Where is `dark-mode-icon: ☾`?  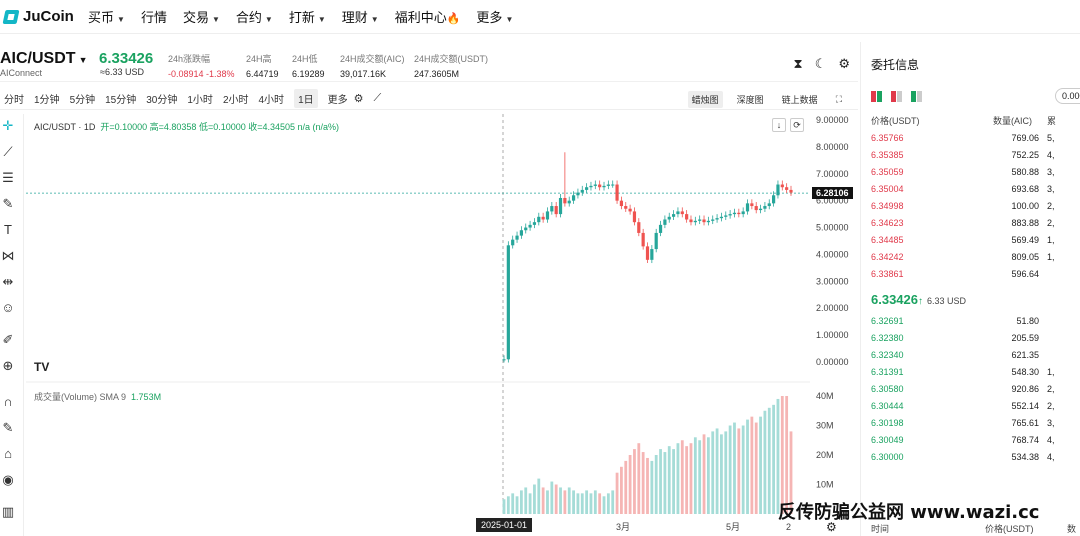 dark-mode-icon: ☾ is located at coordinates (821, 64).